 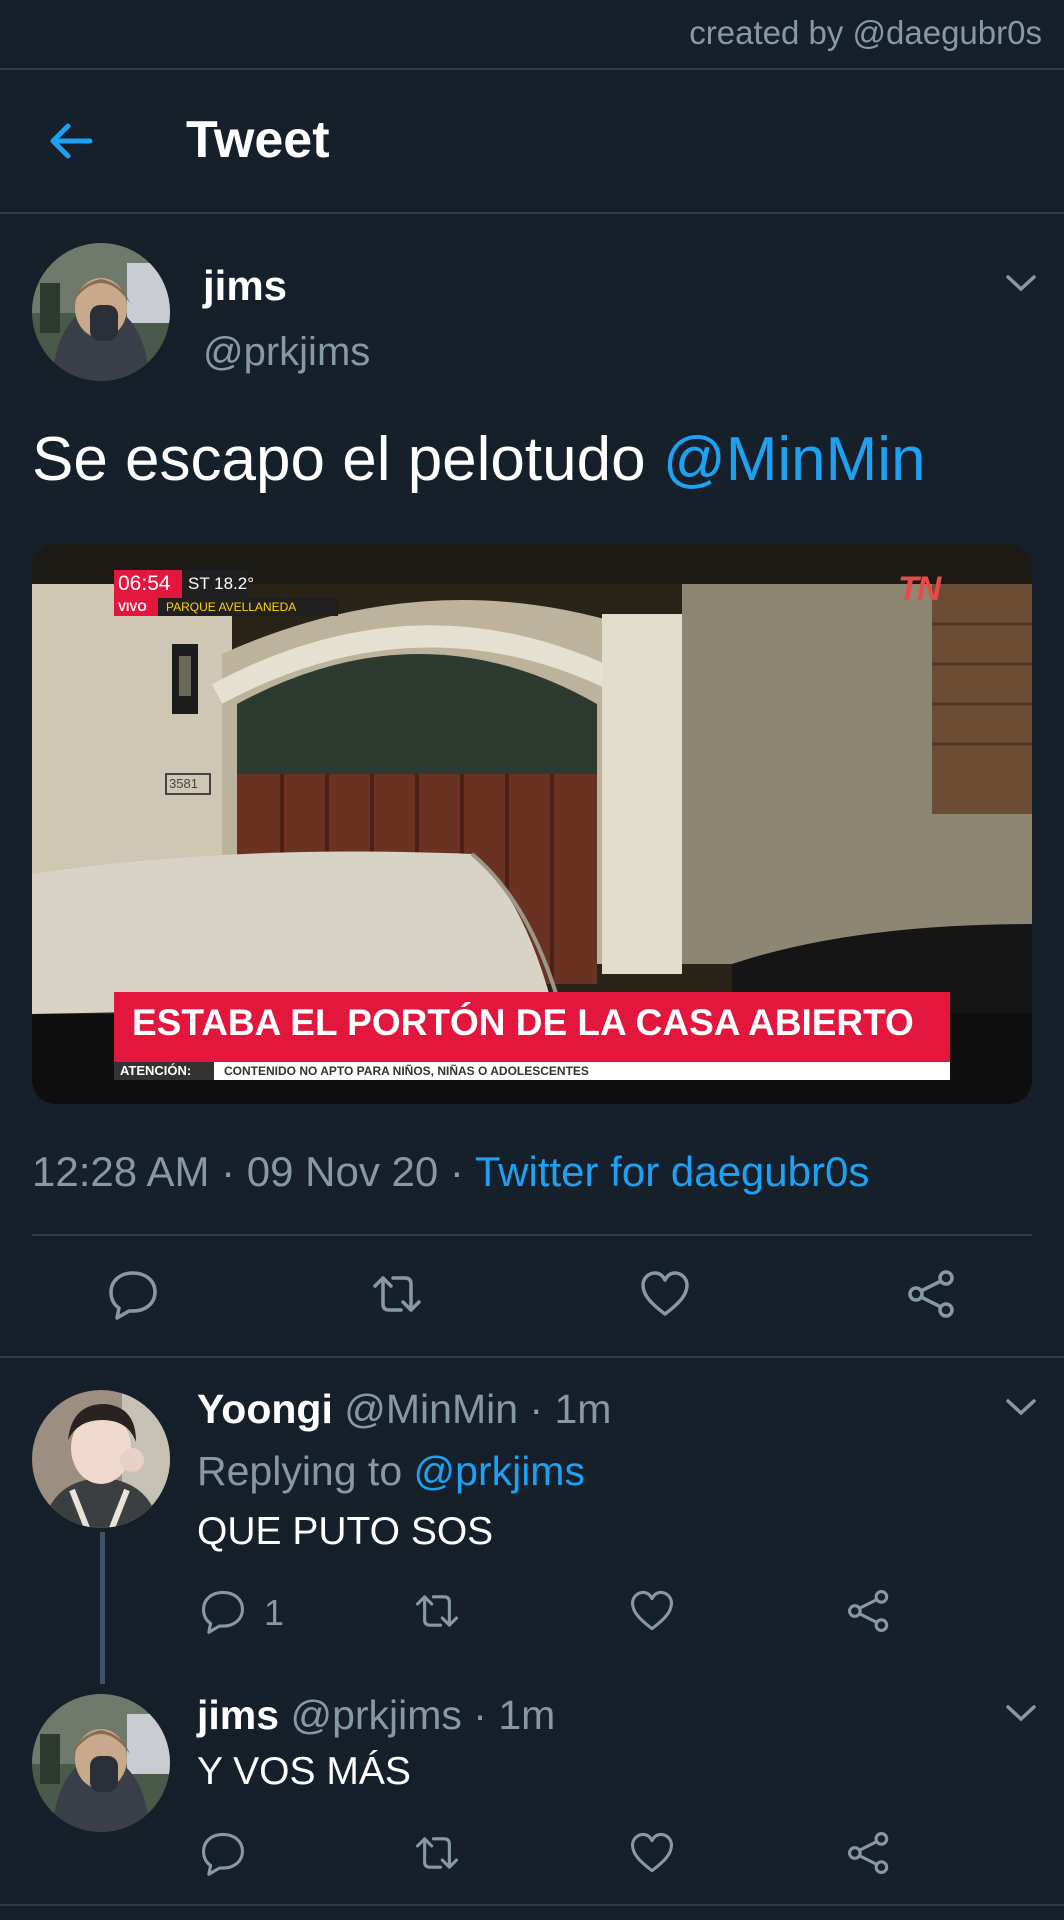 I want to click on replying-to-handle: @prkjims, so click(x=499, y=1471).